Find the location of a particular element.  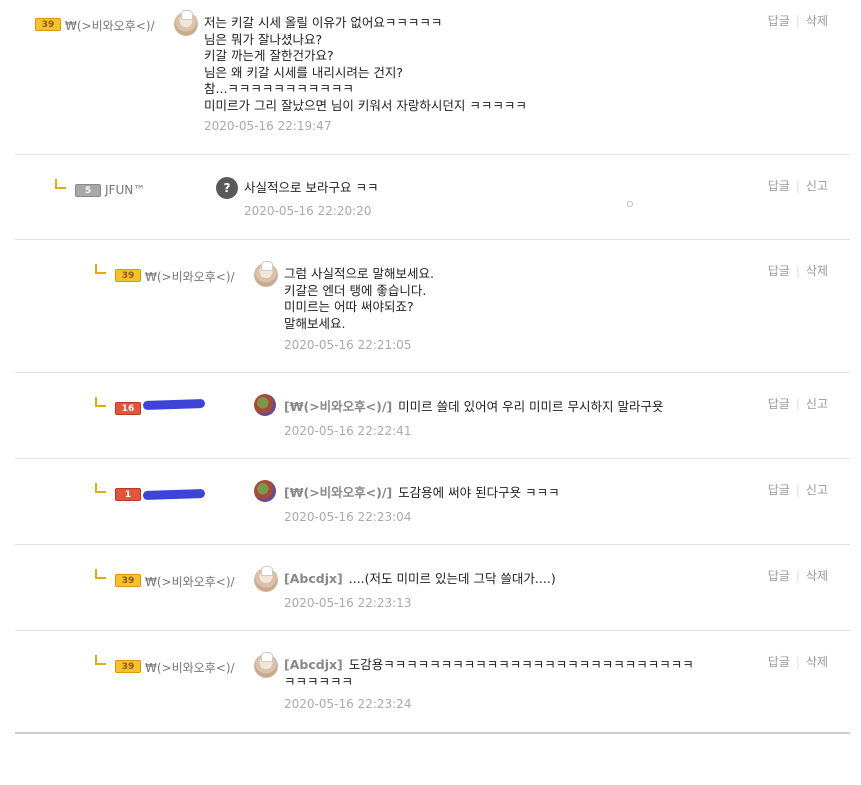

comment-text: [₩(>비와오후<)/] 미미르 쓸데 있어여 우리 미미르 무시하지 말라구욧 is located at coordinates (474, 407).